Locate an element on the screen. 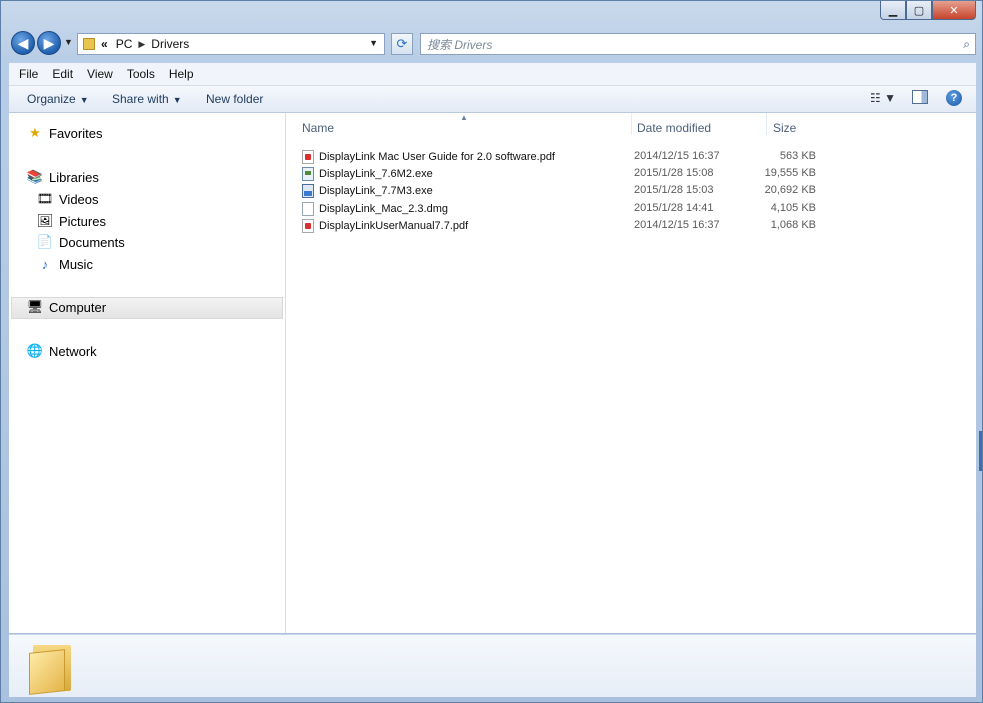  share-with-button: Share with ▼ is located at coordinates (147, 99).